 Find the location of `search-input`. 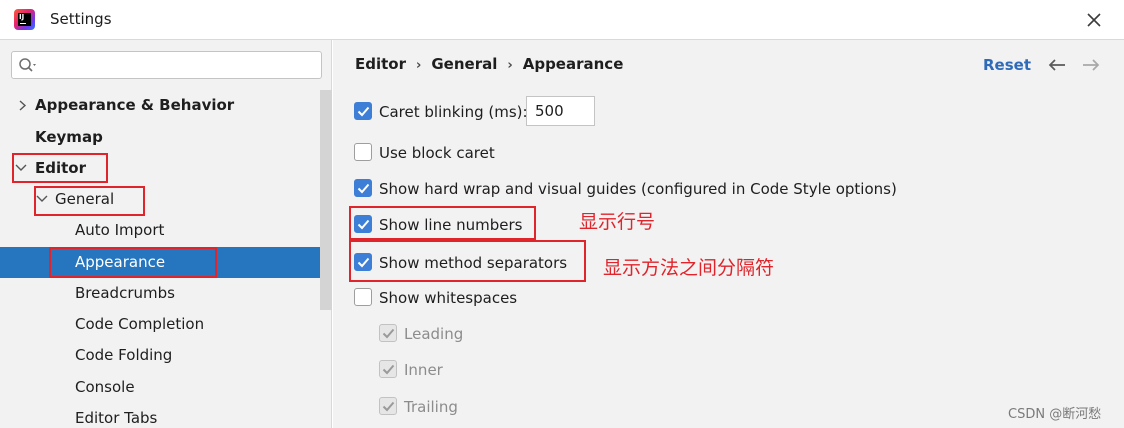

search-input is located at coordinates (166, 65).